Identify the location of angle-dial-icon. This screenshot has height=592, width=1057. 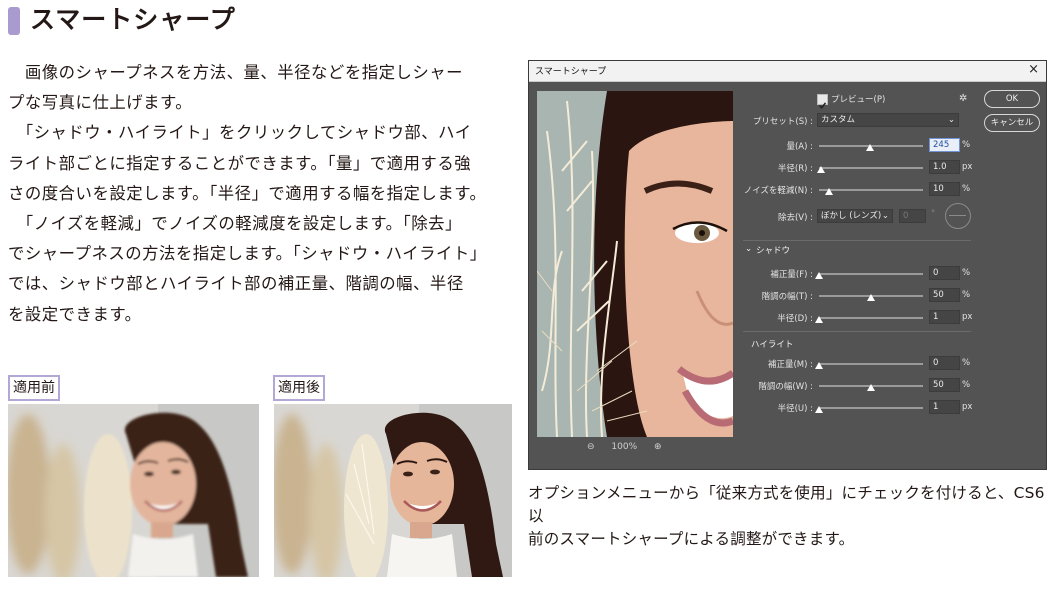
(958, 216).